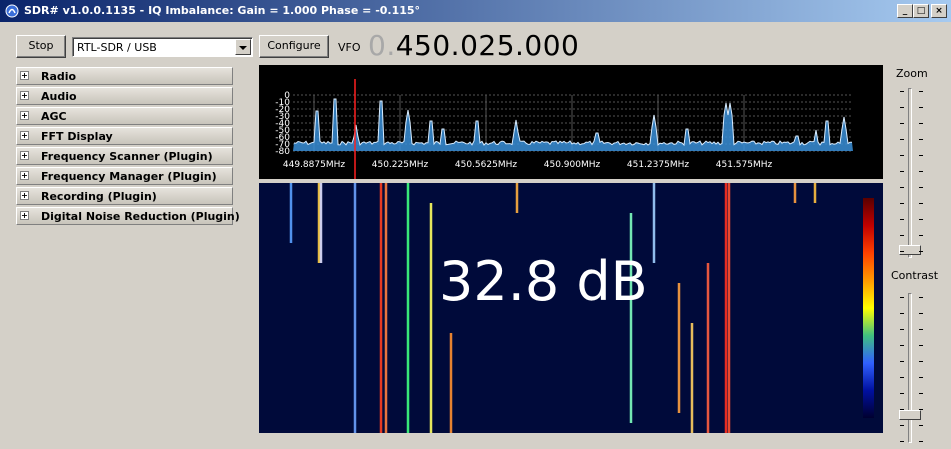  What do you see at coordinates (41, 46) in the screenshot?
I see `stop-button: Stop` at bounding box center [41, 46].